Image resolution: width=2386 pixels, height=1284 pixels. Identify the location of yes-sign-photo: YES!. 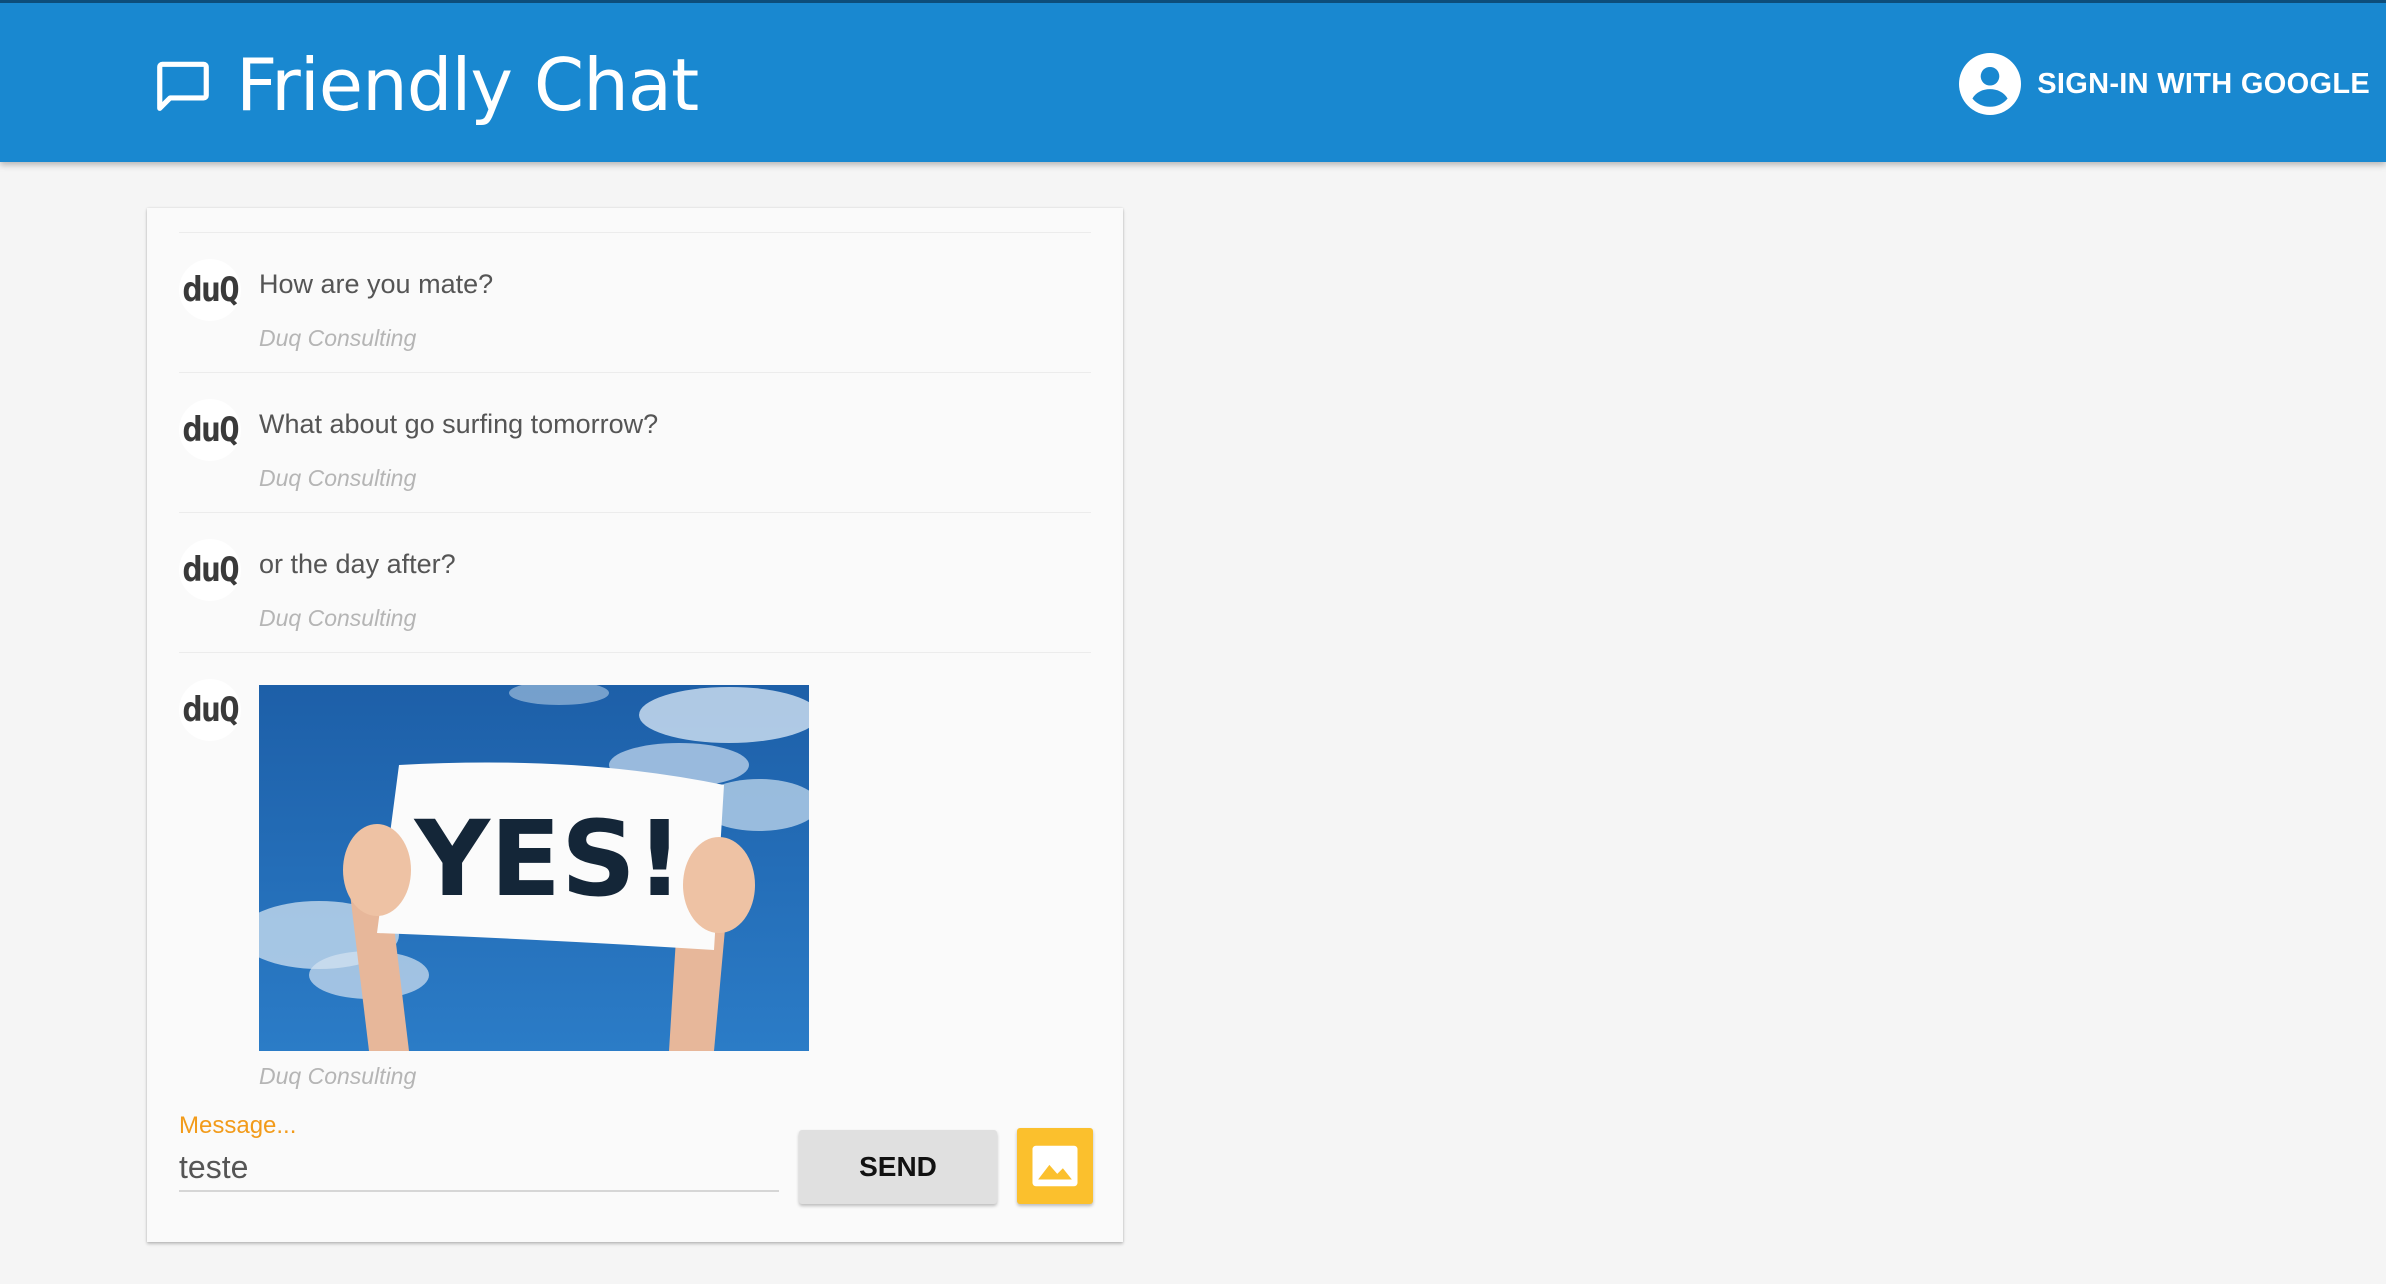
(534, 868).